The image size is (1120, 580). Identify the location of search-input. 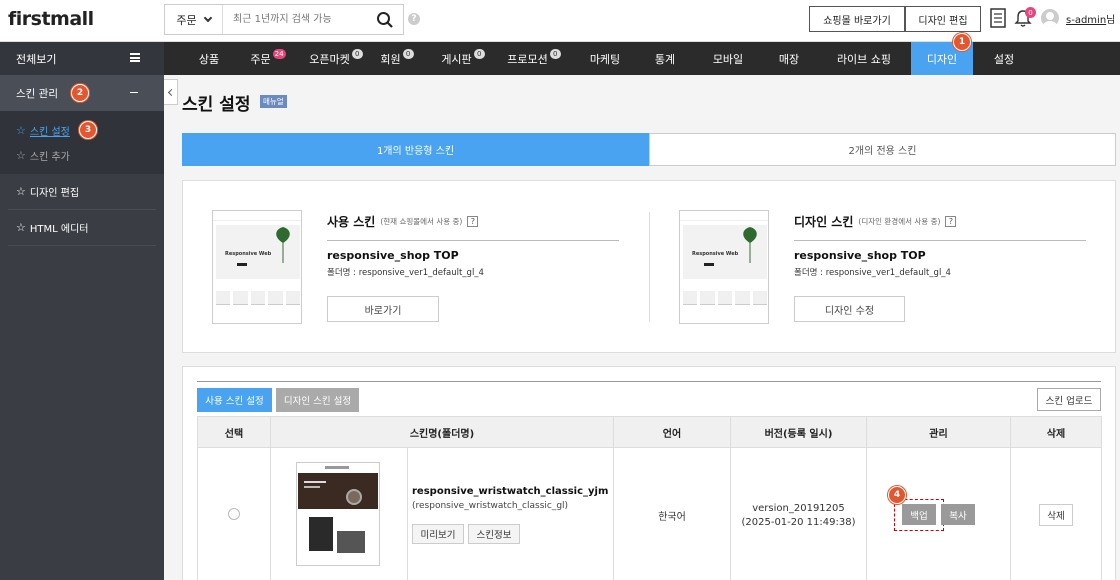
(295, 19).